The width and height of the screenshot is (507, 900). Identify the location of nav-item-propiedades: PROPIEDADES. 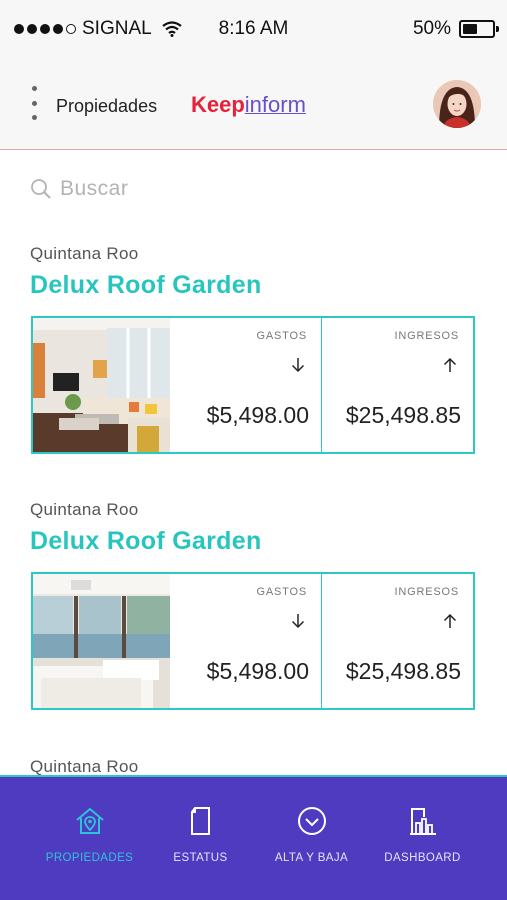
(89, 838).